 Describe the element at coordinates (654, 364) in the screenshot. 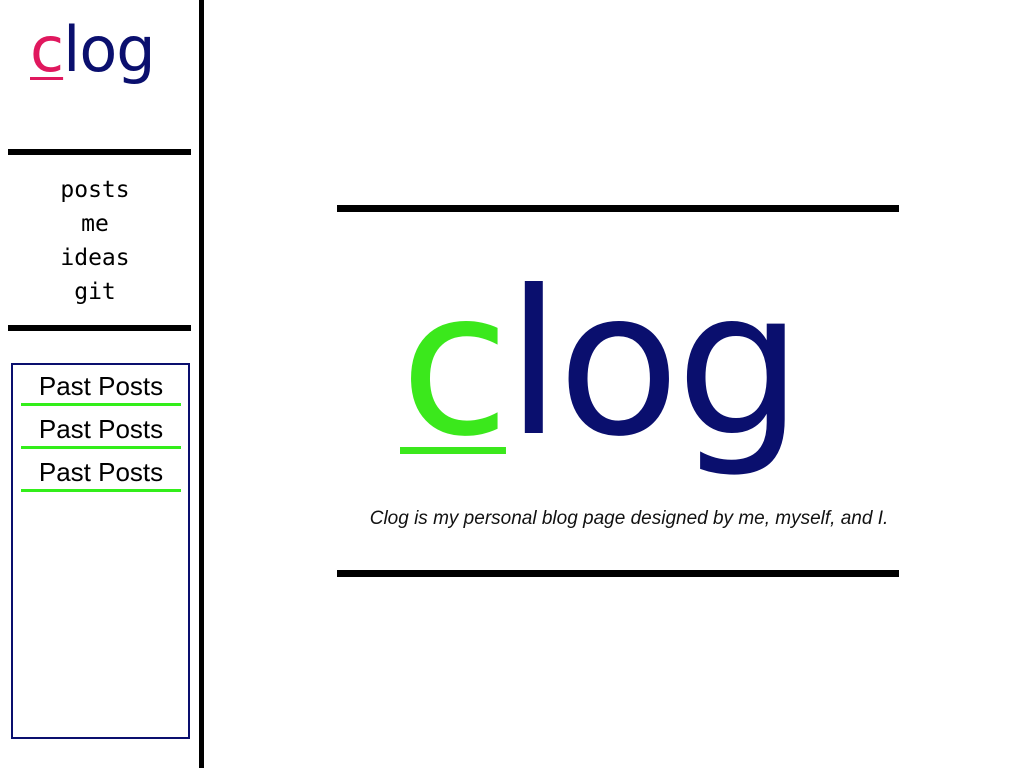

I see `hero-logo-rest: log` at that location.